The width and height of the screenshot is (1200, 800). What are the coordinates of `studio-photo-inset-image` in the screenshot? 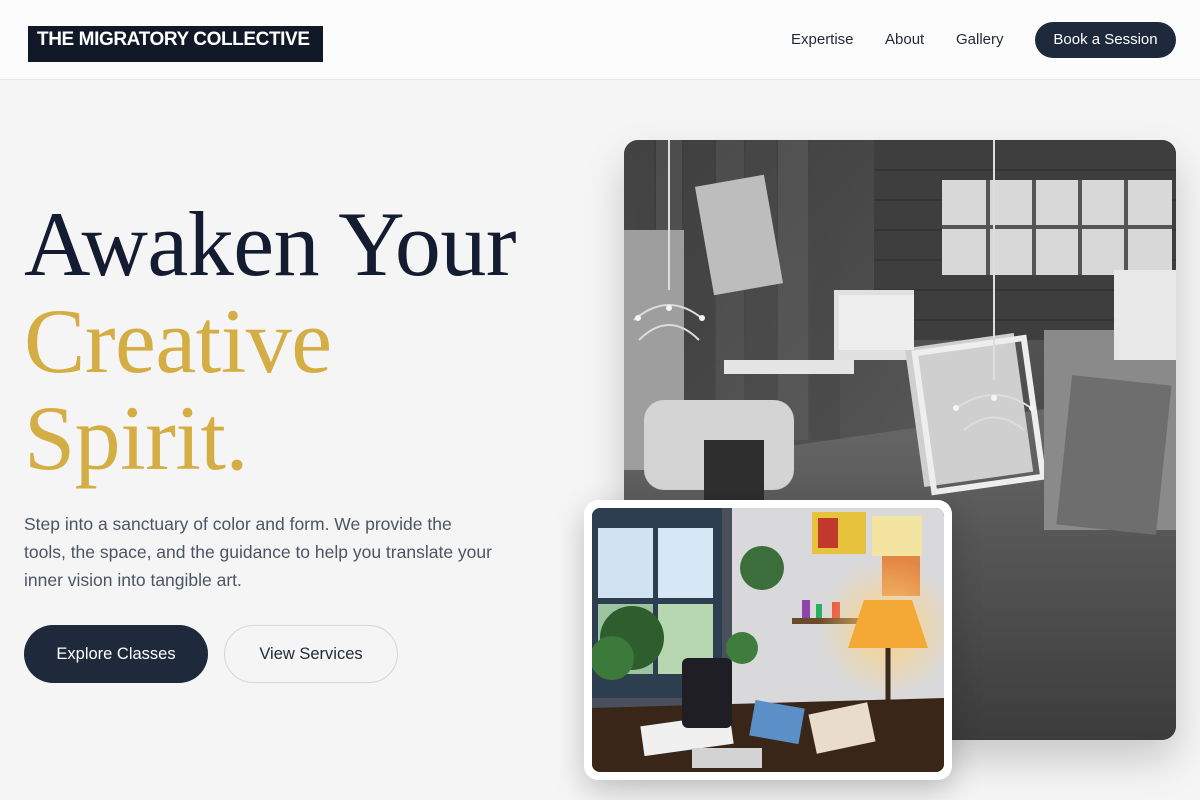 It's located at (768, 640).